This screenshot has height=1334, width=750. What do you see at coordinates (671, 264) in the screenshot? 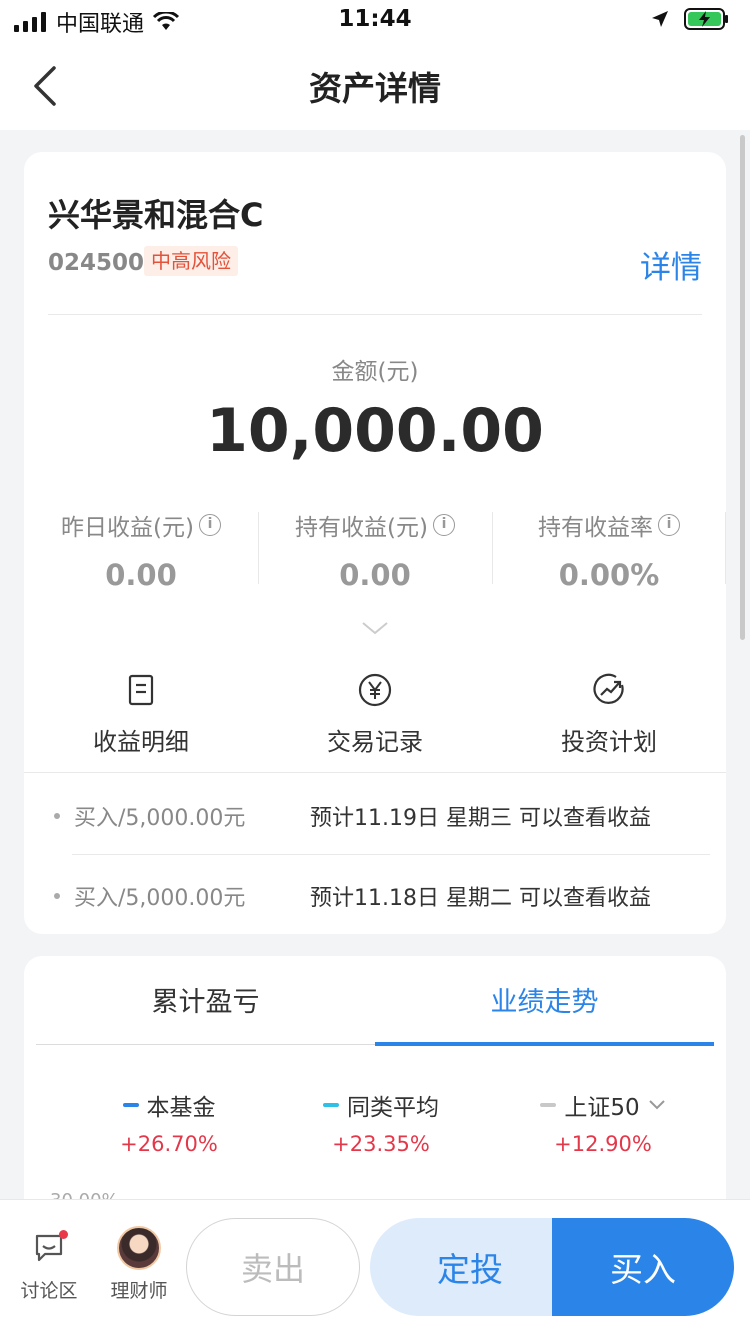
I see `fund-detail-link: 详情` at bounding box center [671, 264].